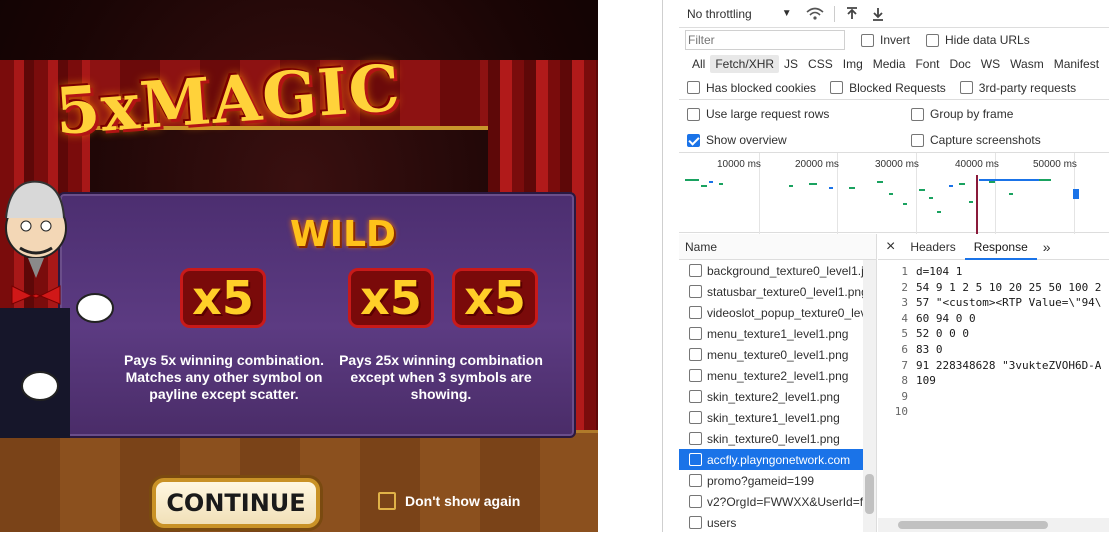 The width and height of the screenshot is (1109, 533). I want to click on line-number: 5, so click(904, 334).